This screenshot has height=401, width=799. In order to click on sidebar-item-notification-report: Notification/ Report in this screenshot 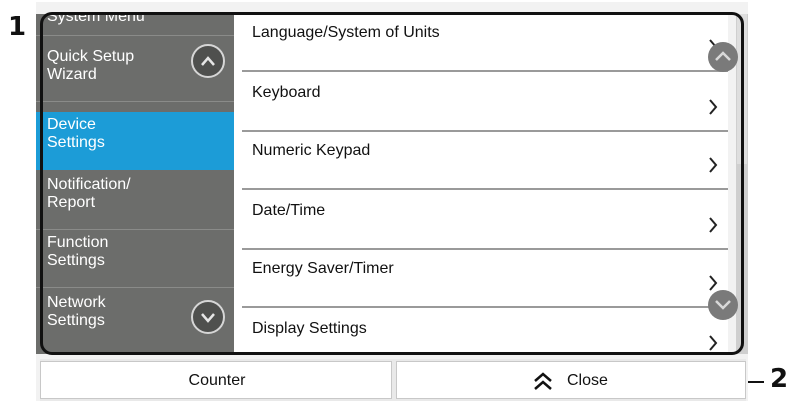, I will do `click(135, 201)`.